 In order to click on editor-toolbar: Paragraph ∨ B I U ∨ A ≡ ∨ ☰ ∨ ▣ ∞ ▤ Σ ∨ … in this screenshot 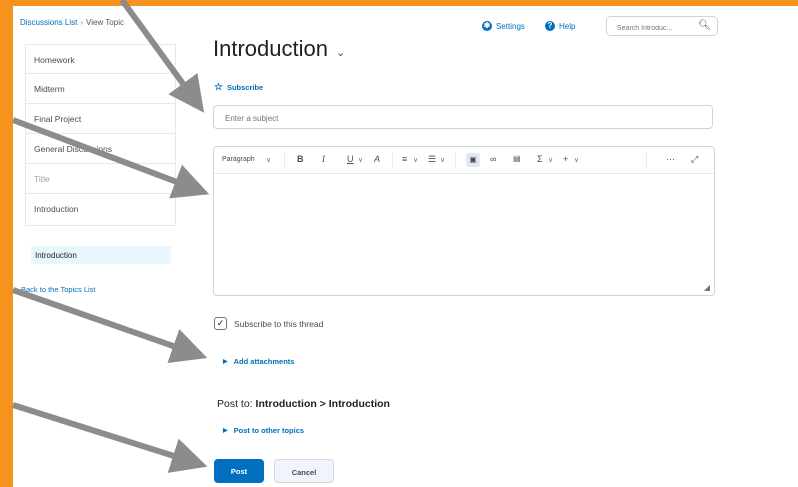, I will do `click(464, 160)`.